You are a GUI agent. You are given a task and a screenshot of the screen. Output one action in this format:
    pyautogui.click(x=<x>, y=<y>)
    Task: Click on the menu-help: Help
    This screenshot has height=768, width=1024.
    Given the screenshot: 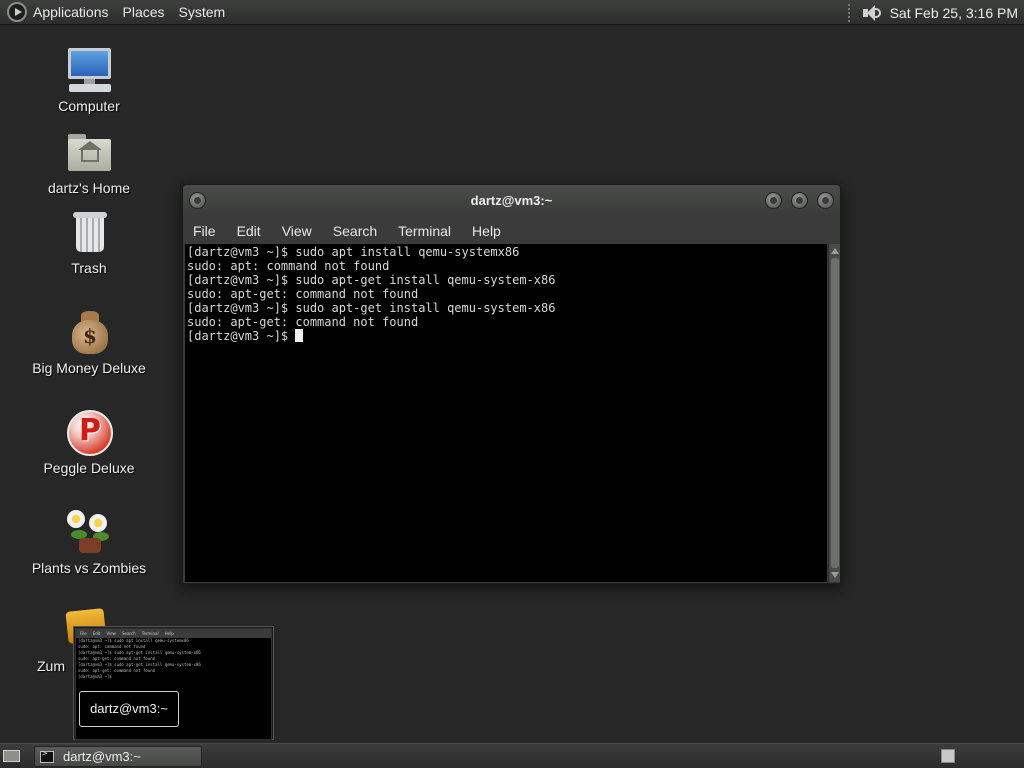 What is the action you would take?
    pyautogui.click(x=486, y=231)
    